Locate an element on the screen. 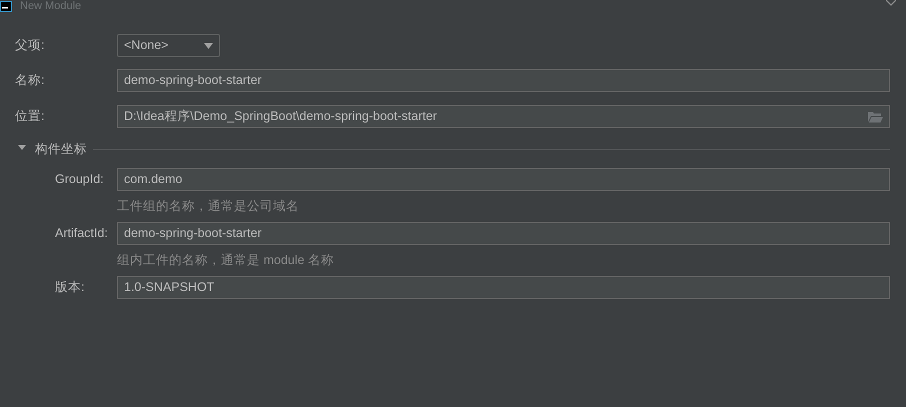 The image size is (906, 407). hint-text: 工件组的名称，通常是公司域名 is located at coordinates (208, 206).